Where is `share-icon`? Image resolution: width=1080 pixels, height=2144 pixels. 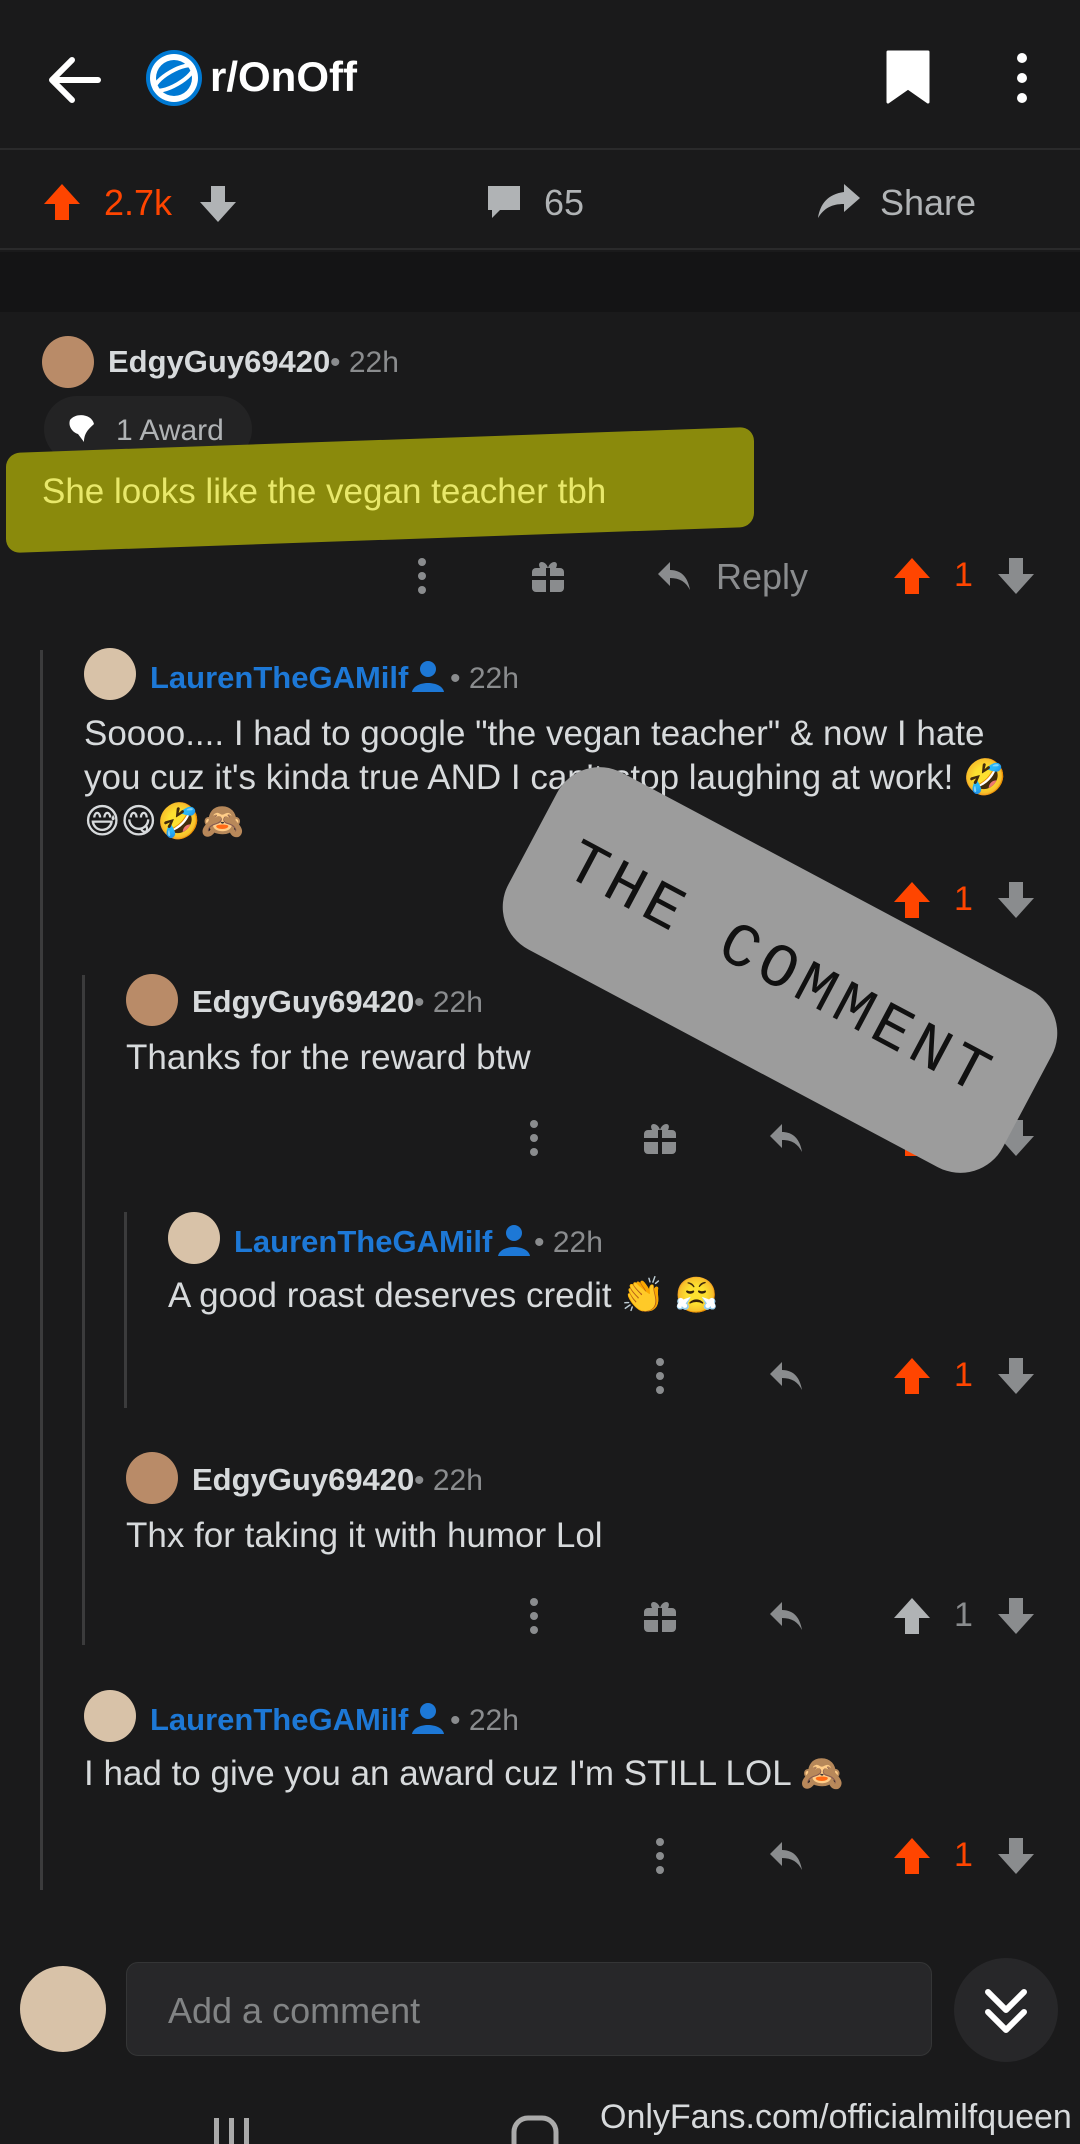 share-icon is located at coordinates (839, 201).